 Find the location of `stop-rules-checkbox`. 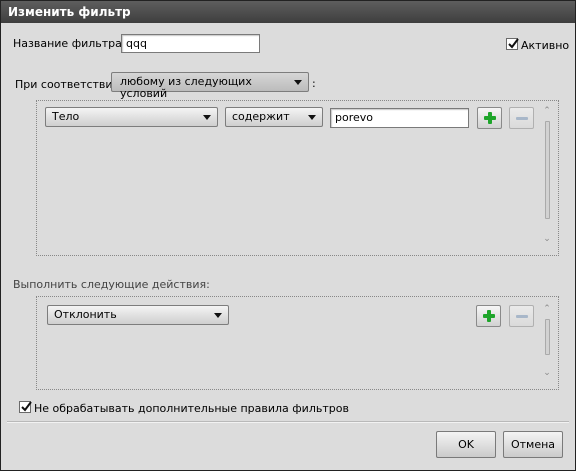

stop-rules-checkbox is located at coordinates (25, 407).